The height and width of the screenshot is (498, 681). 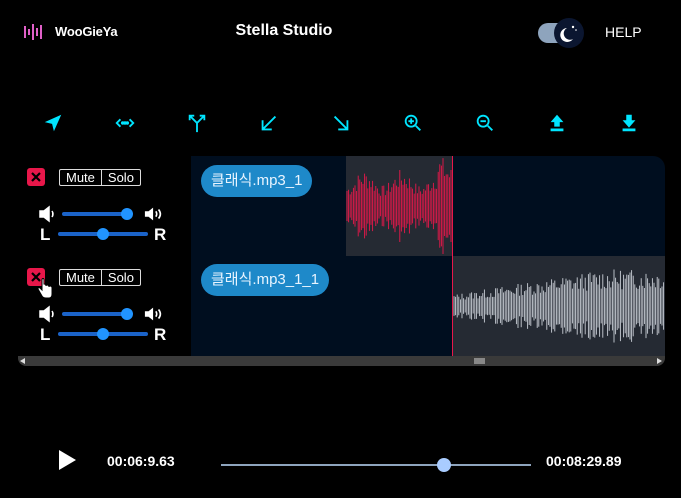 What do you see at coordinates (569, 33) in the screenshot?
I see `moon-icon` at bounding box center [569, 33].